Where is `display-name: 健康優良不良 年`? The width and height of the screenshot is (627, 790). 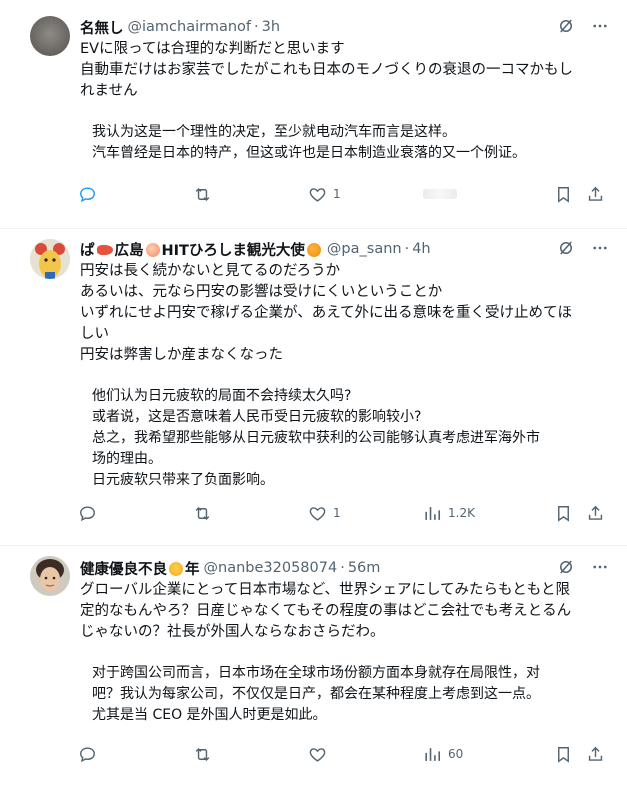
display-name: 健康優良不良 年 is located at coordinates (140, 568).